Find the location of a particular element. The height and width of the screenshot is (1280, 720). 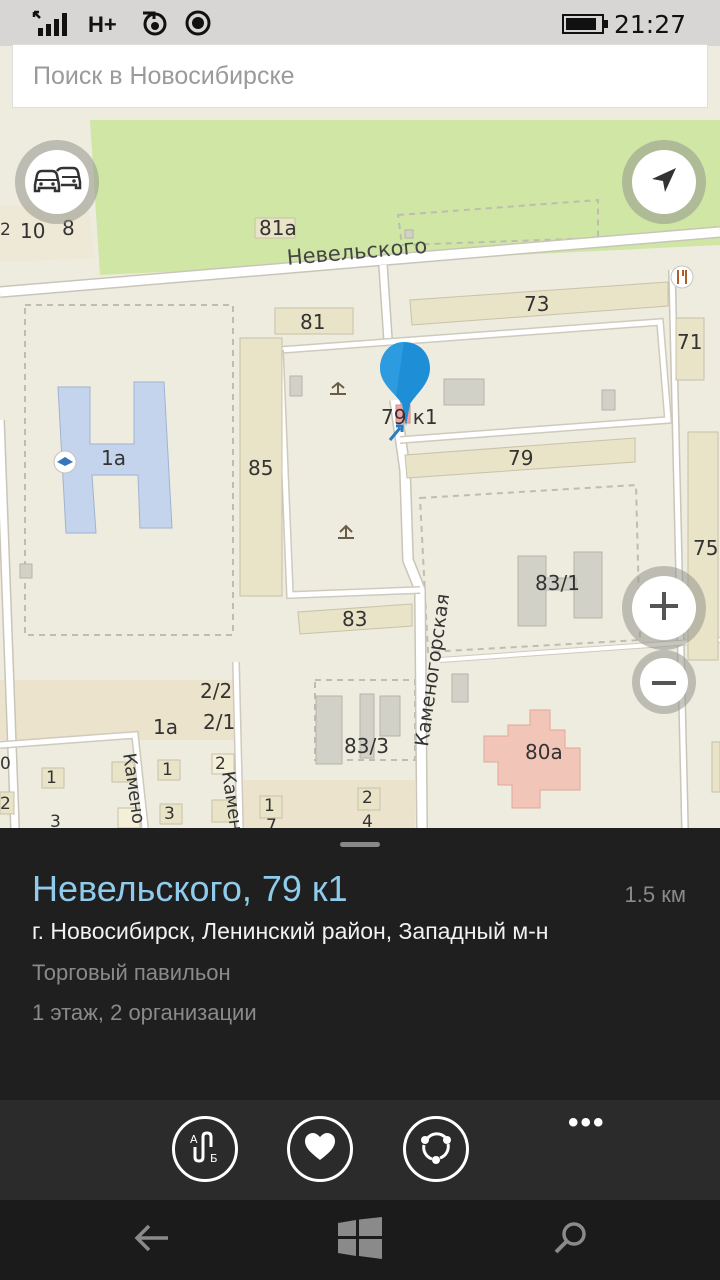

building-label: 75 is located at coordinates (706, 548).